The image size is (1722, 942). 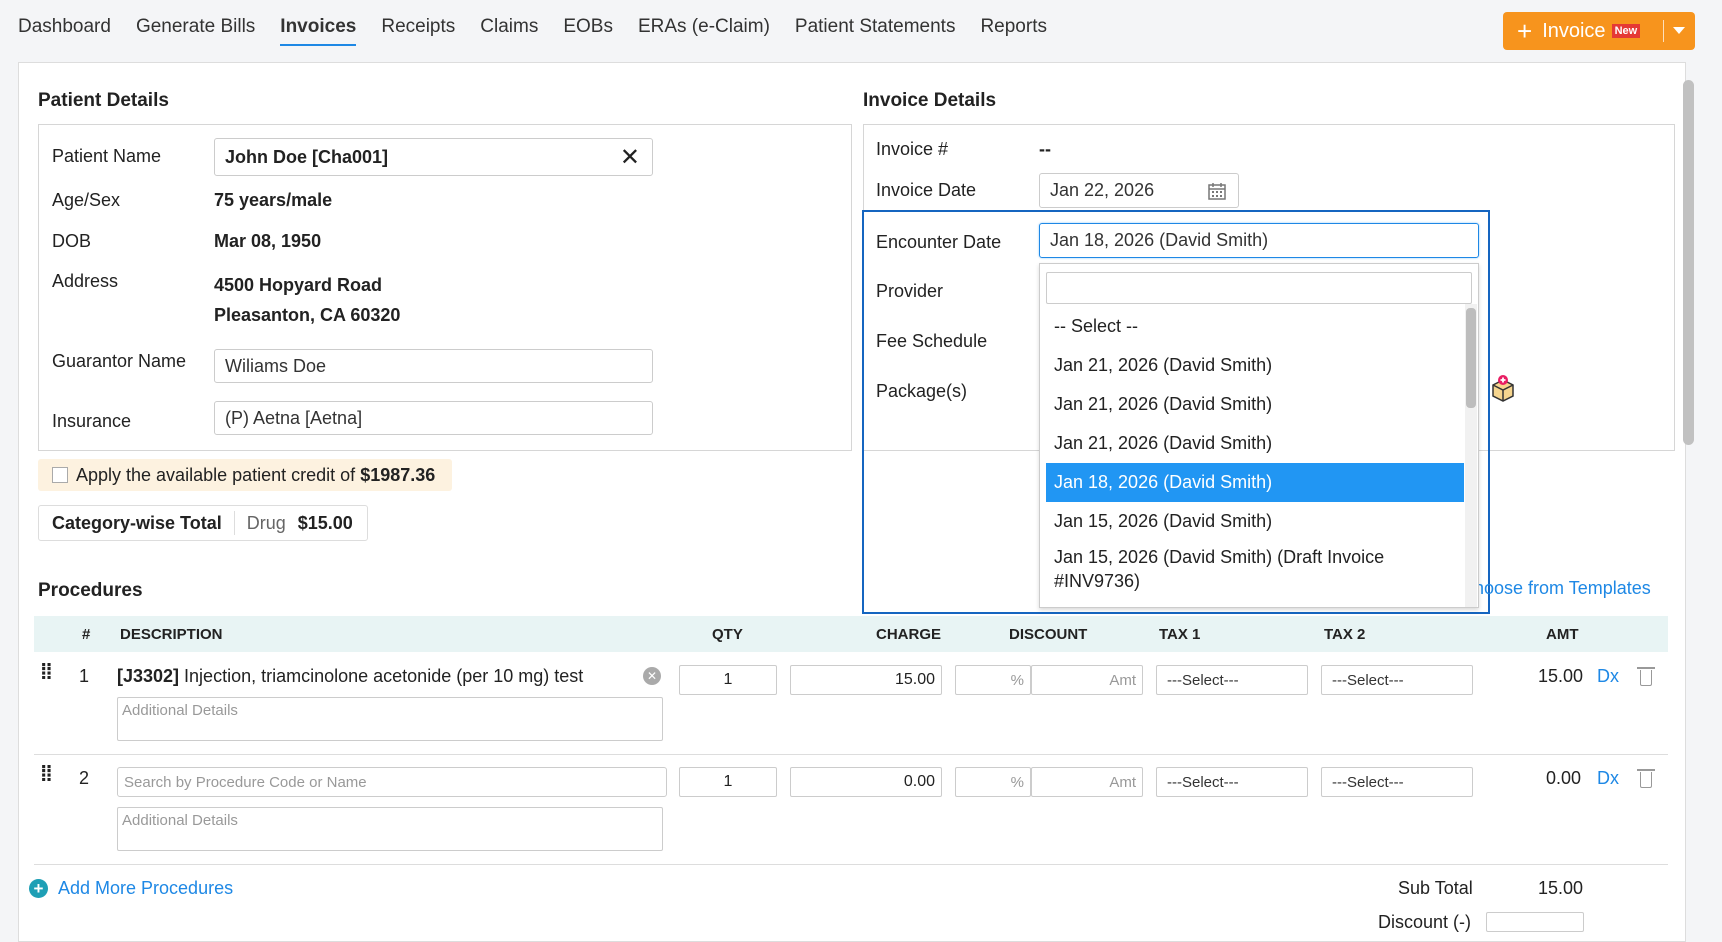 What do you see at coordinates (1255, 482) in the screenshot?
I see `dropdown-option-selected: Jan 18, 2026 (David Smith)` at bounding box center [1255, 482].